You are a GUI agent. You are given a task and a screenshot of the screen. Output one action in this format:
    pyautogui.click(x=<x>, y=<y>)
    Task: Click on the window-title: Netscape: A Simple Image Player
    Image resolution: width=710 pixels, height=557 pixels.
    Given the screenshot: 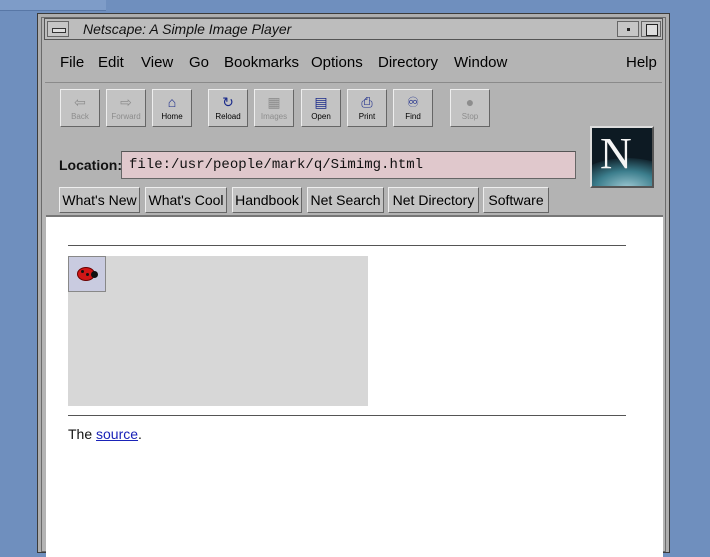 What is the action you would take?
    pyautogui.click(x=187, y=29)
    